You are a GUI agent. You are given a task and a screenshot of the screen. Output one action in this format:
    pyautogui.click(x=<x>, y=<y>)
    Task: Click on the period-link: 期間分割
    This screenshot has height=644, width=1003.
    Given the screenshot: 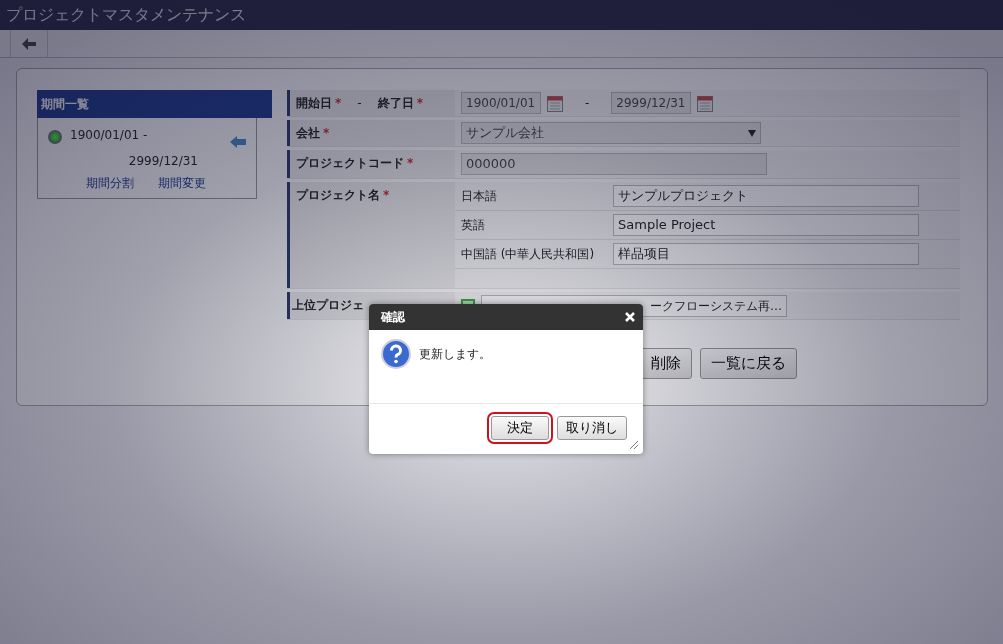 What is the action you would take?
    pyautogui.click(x=110, y=183)
    